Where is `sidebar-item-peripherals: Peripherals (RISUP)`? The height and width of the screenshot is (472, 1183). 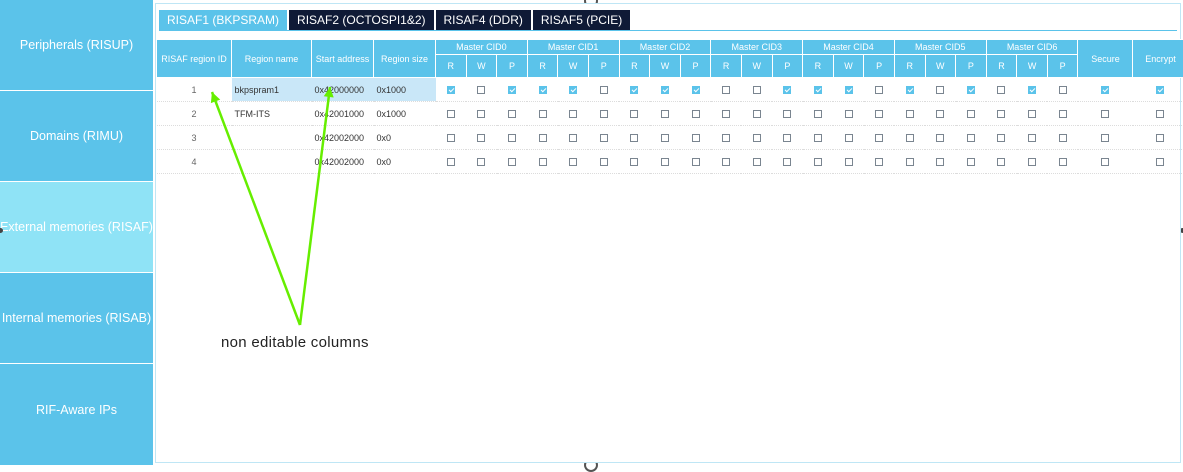
sidebar-item-peripherals: Peripherals (RISUP) is located at coordinates (76, 45).